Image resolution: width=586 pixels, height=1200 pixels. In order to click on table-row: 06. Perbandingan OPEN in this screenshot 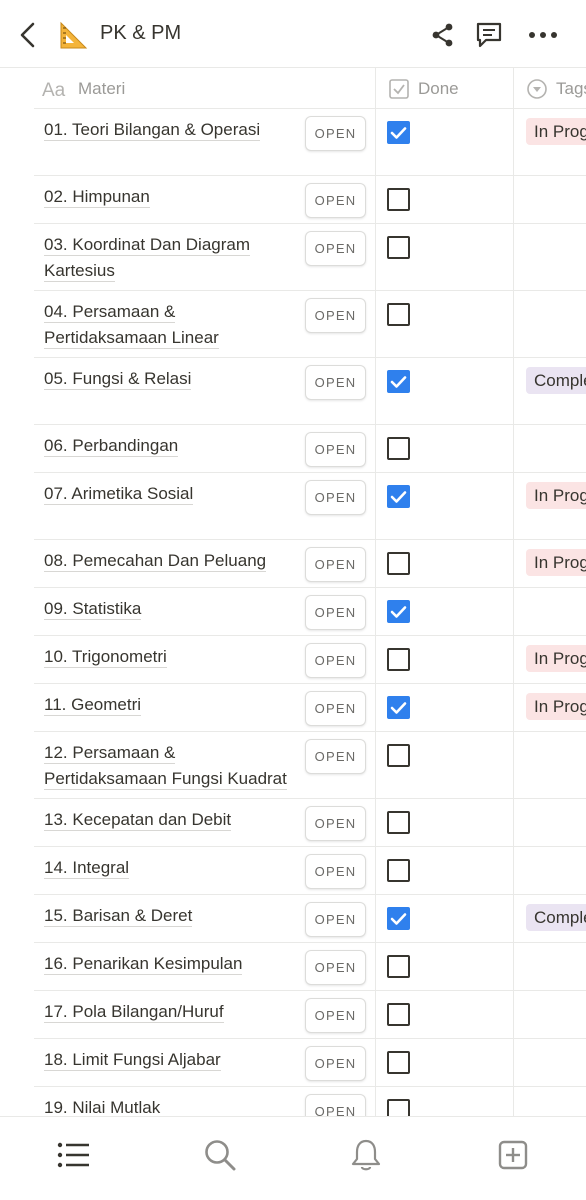, I will do `click(310, 449)`.